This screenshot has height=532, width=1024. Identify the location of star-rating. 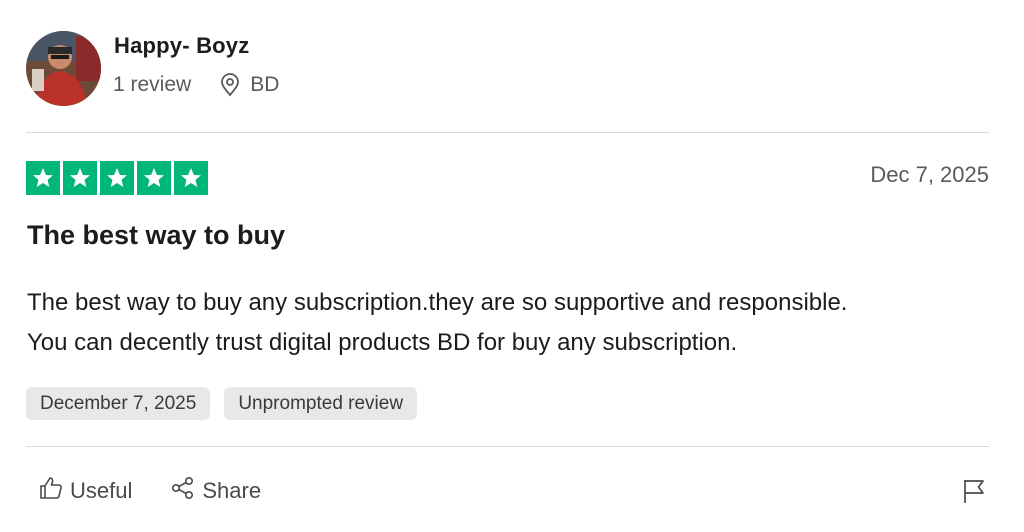
(117, 178).